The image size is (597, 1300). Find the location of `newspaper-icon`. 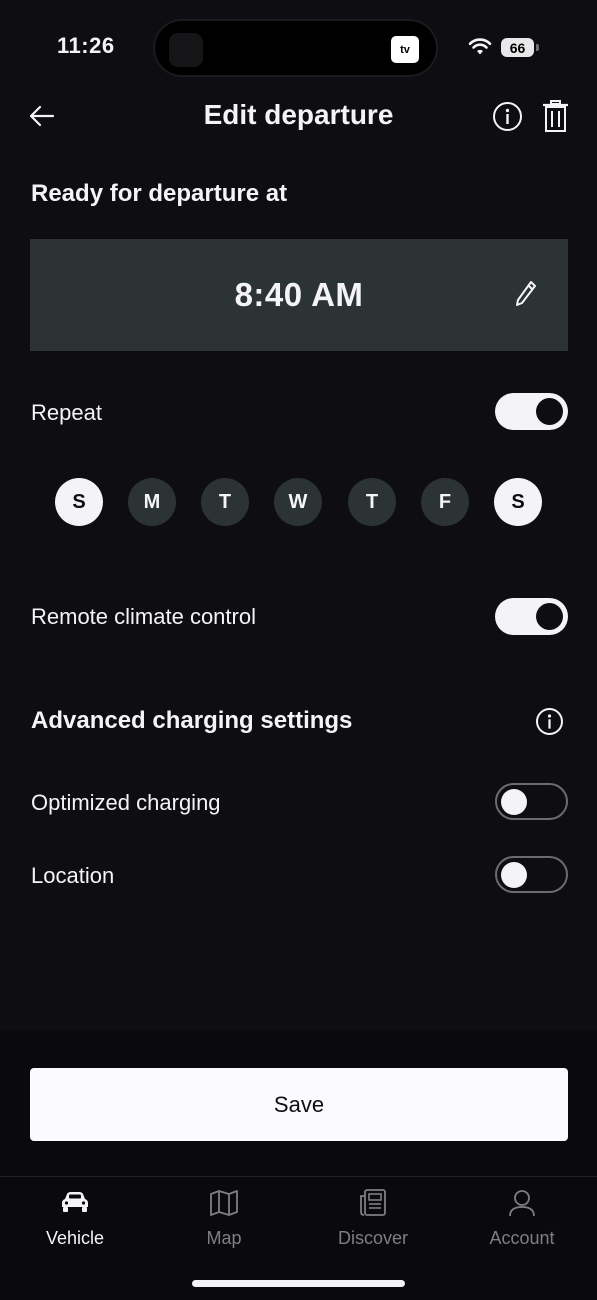

newspaper-icon is located at coordinates (373, 1202).